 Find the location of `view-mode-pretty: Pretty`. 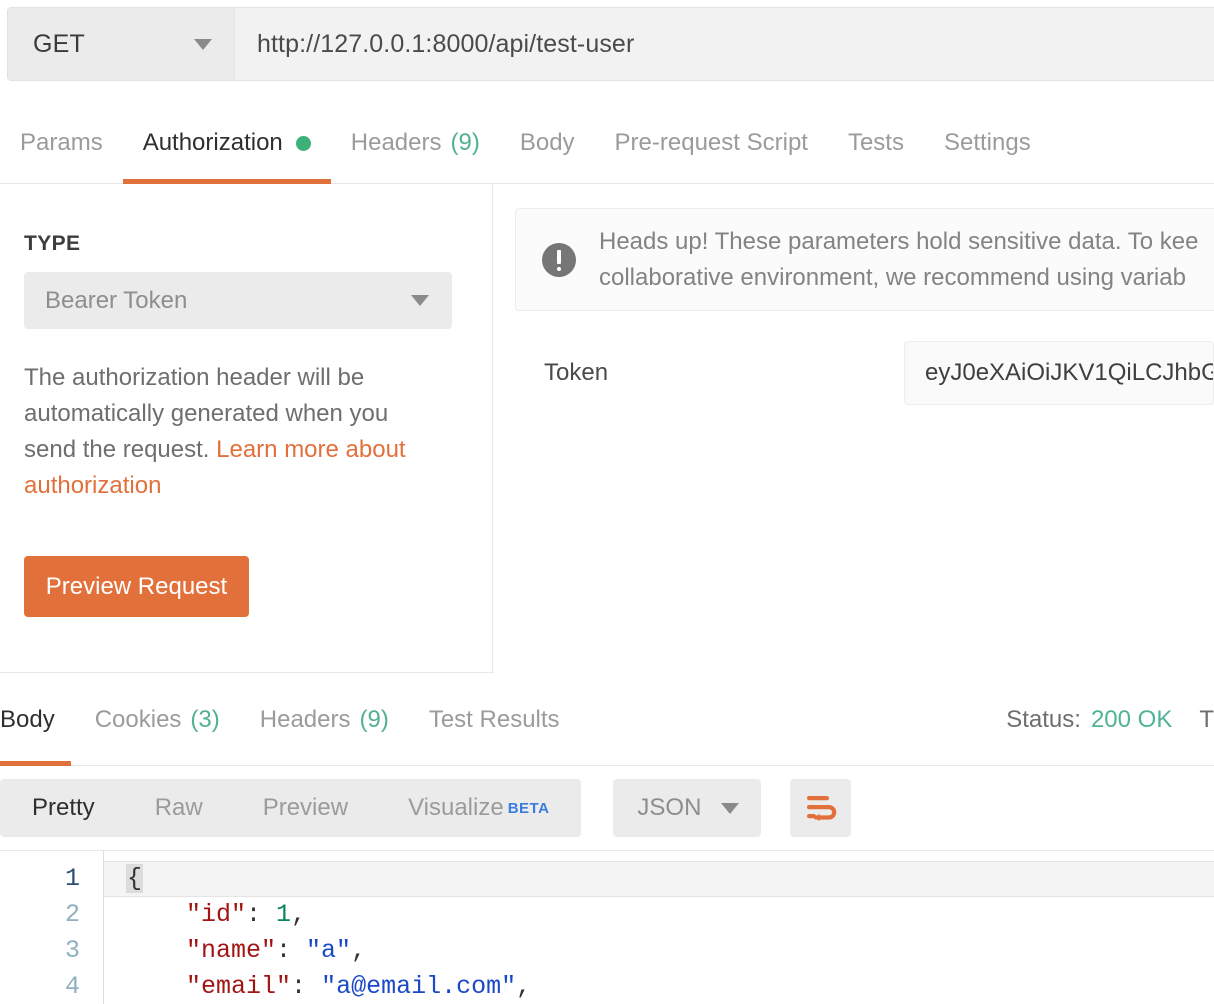

view-mode-pretty: Pretty is located at coordinates (63, 808).